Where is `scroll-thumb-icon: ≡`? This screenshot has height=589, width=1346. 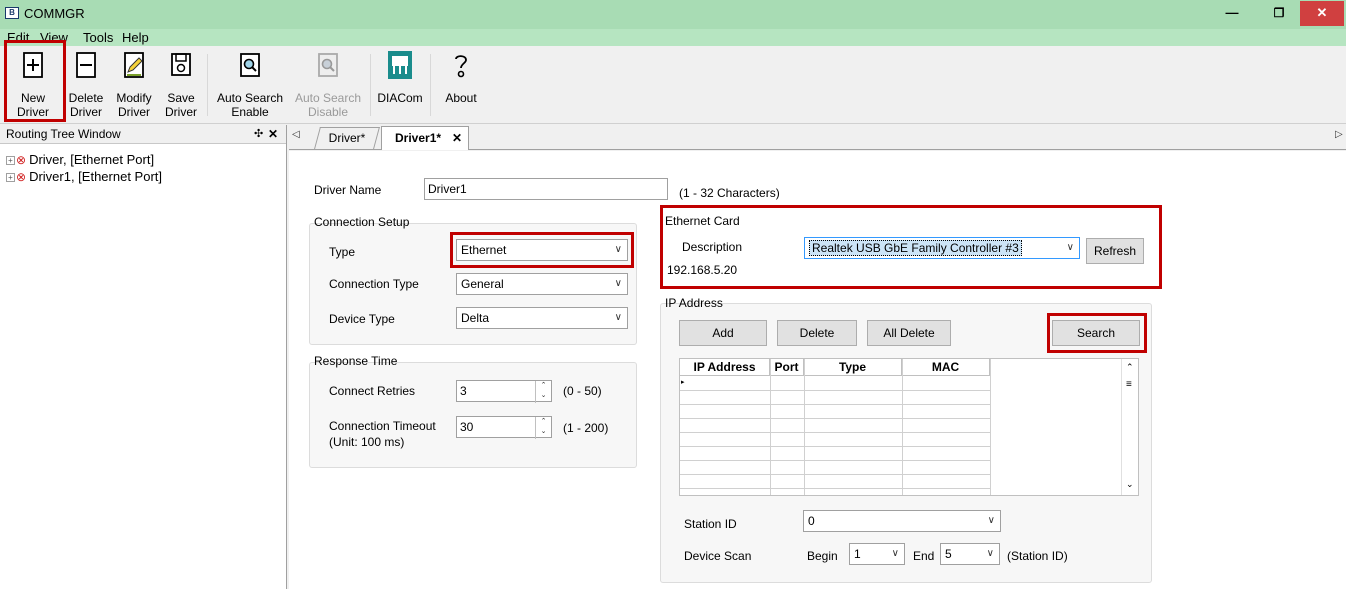
scroll-thumb-icon: ≡ is located at coordinates (1129, 384).